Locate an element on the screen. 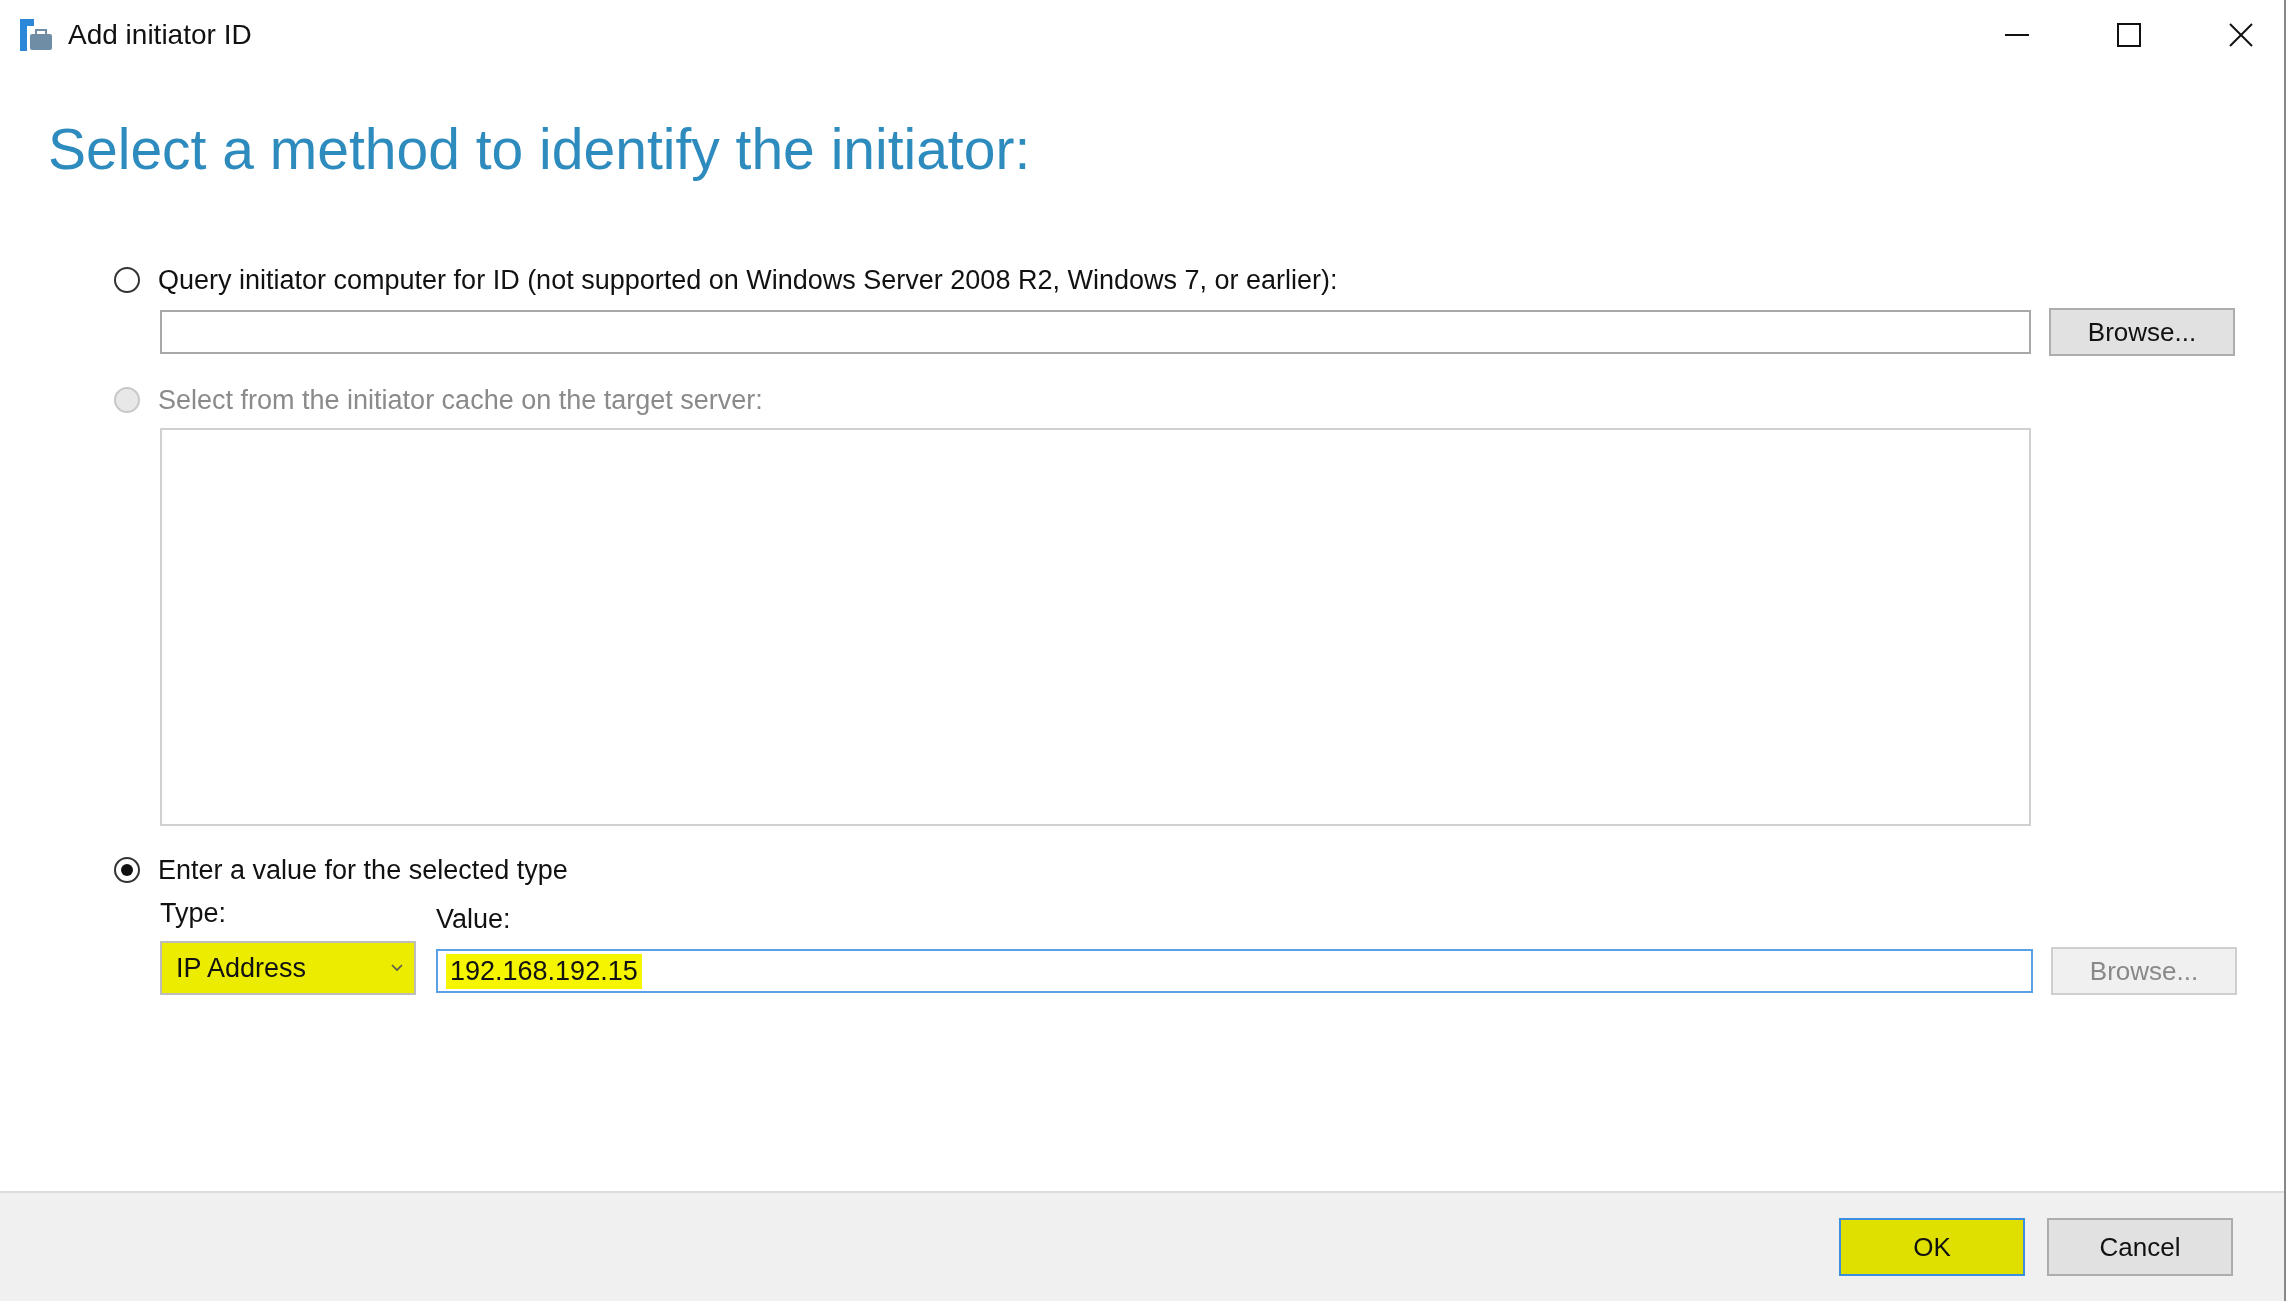  id-input-field is located at coordinates (1095, 332).